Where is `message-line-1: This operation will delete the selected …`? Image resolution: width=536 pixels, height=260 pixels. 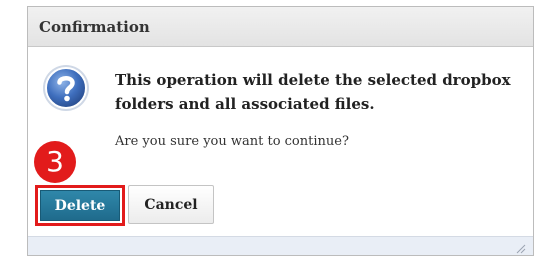 message-line-1: This operation will delete the selected … is located at coordinates (313, 80).